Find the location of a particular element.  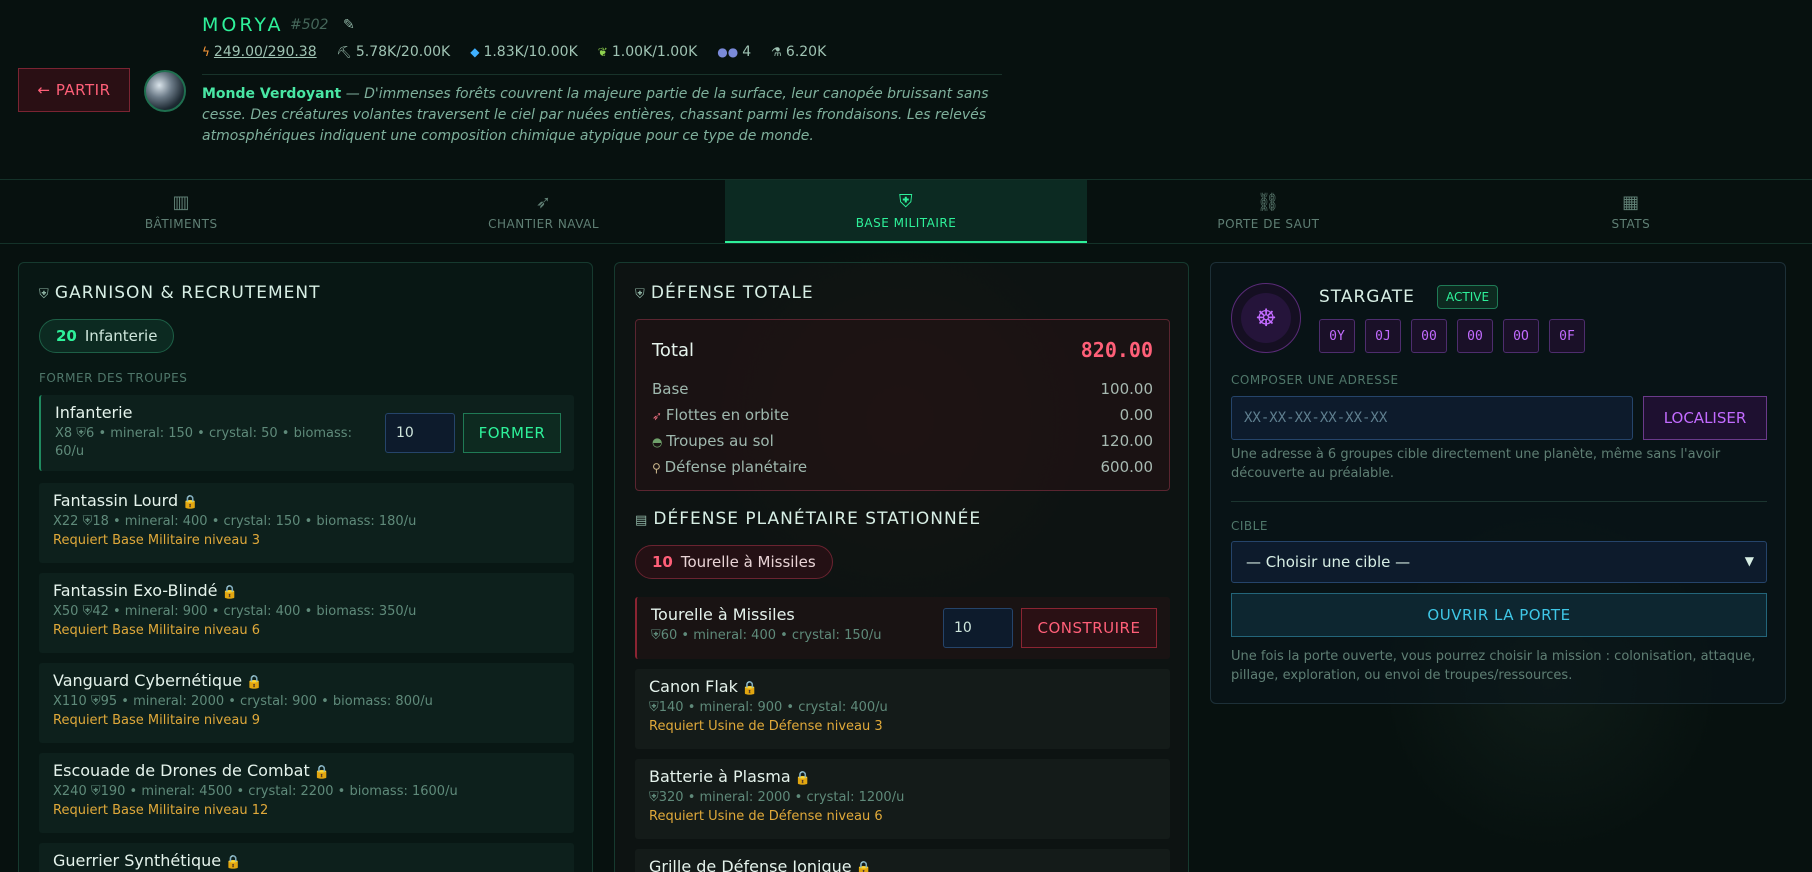

planet-avatar is located at coordinates (165, 91).